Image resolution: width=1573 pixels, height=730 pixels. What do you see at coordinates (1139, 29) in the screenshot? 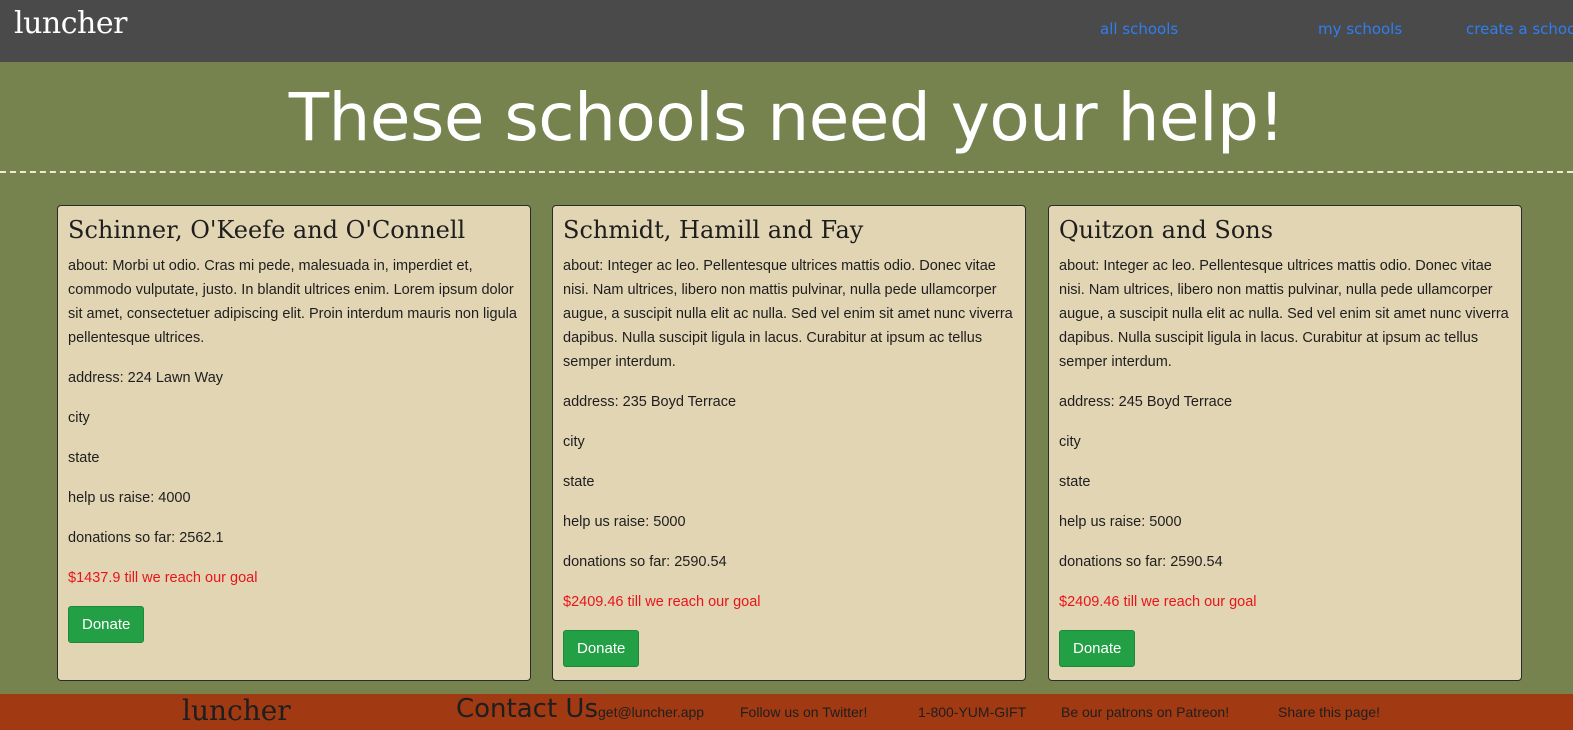
I see `nav-link-all-schools: all schools` at bounding box center [1139, 29].